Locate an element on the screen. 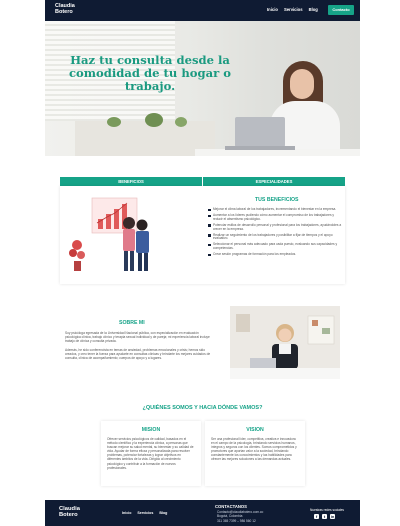 The image size is (400, 526). desk-image is located at coordinates (277, 152).